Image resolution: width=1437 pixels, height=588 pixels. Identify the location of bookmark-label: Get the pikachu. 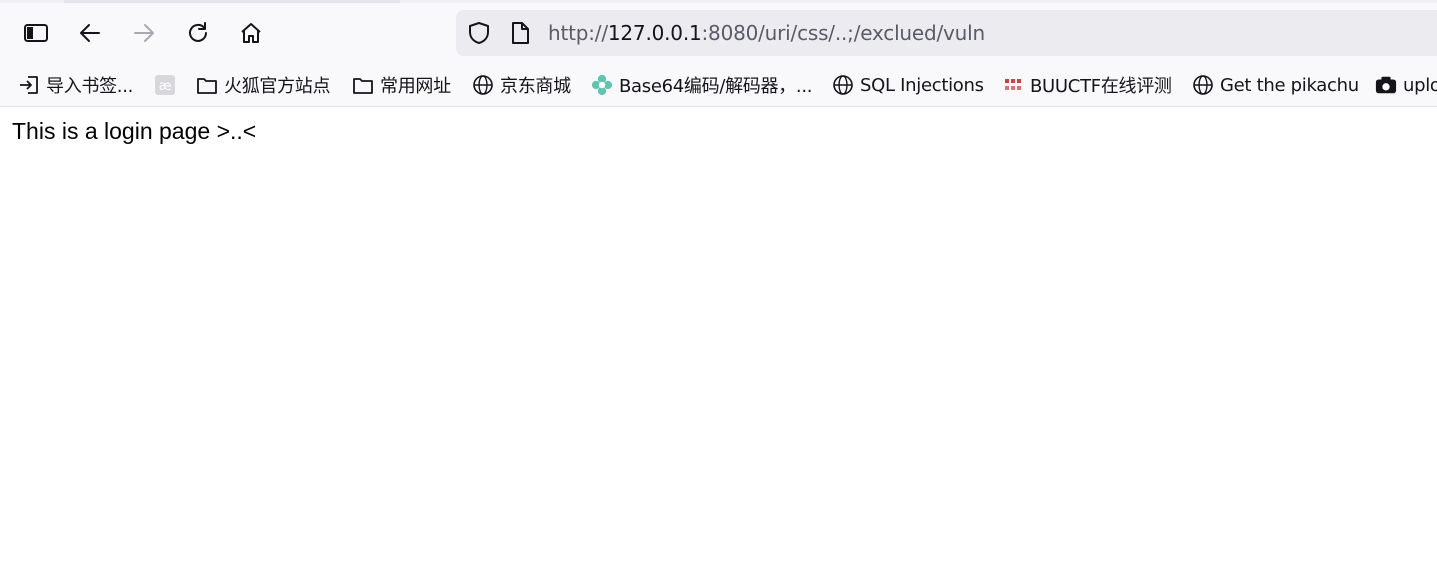
(1289, 85).